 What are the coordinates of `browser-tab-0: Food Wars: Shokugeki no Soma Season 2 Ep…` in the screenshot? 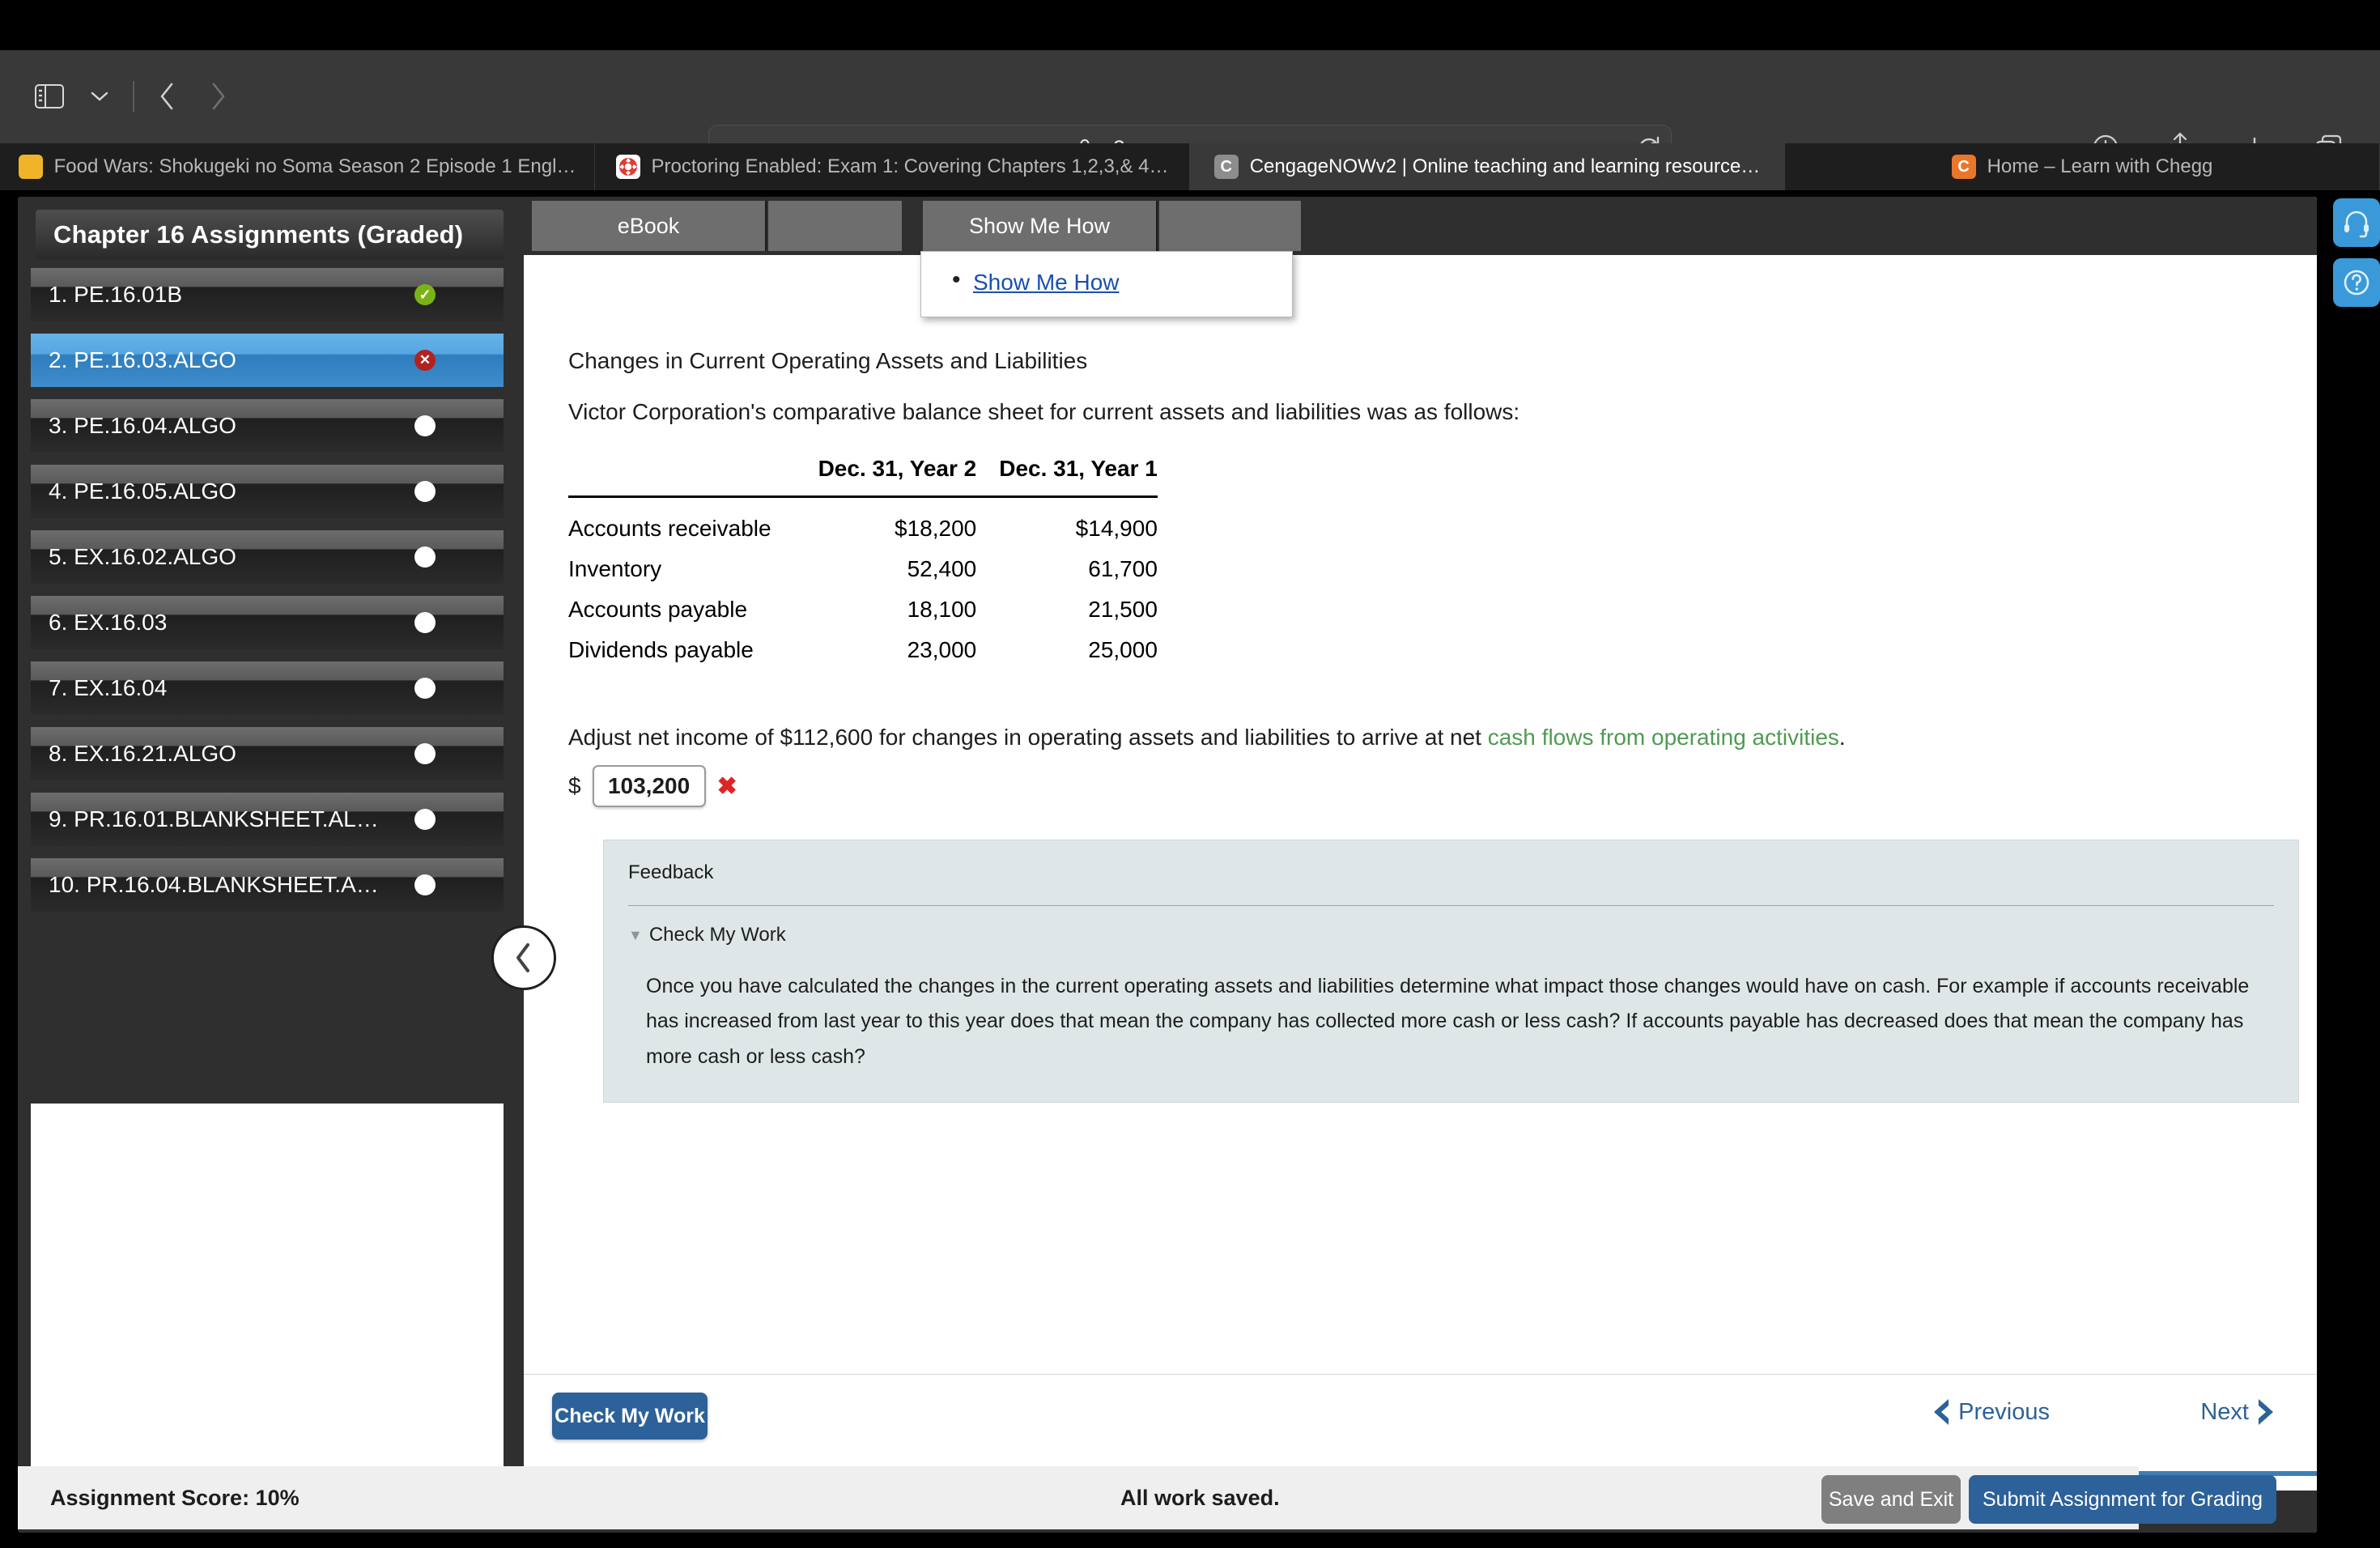 It's located at (297, 166).